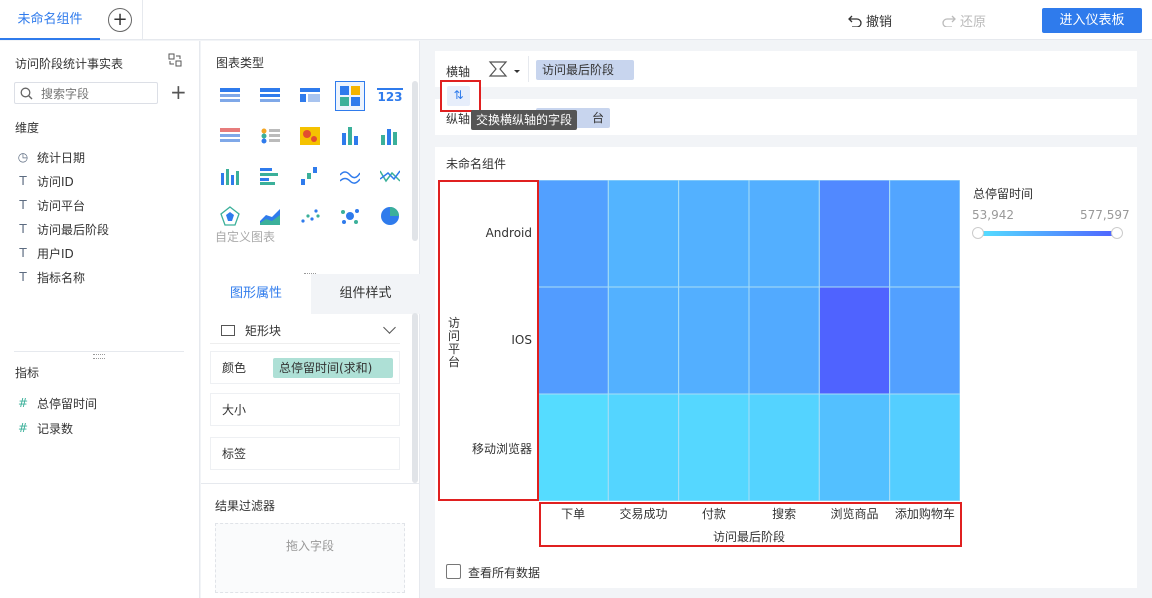 This screenshot has height=598, width=1152. What do you see at coordinates (310, 558) in the screenshot?
I see `filter-drop-zone: 拖入字段` at bounding box center [310, 558].